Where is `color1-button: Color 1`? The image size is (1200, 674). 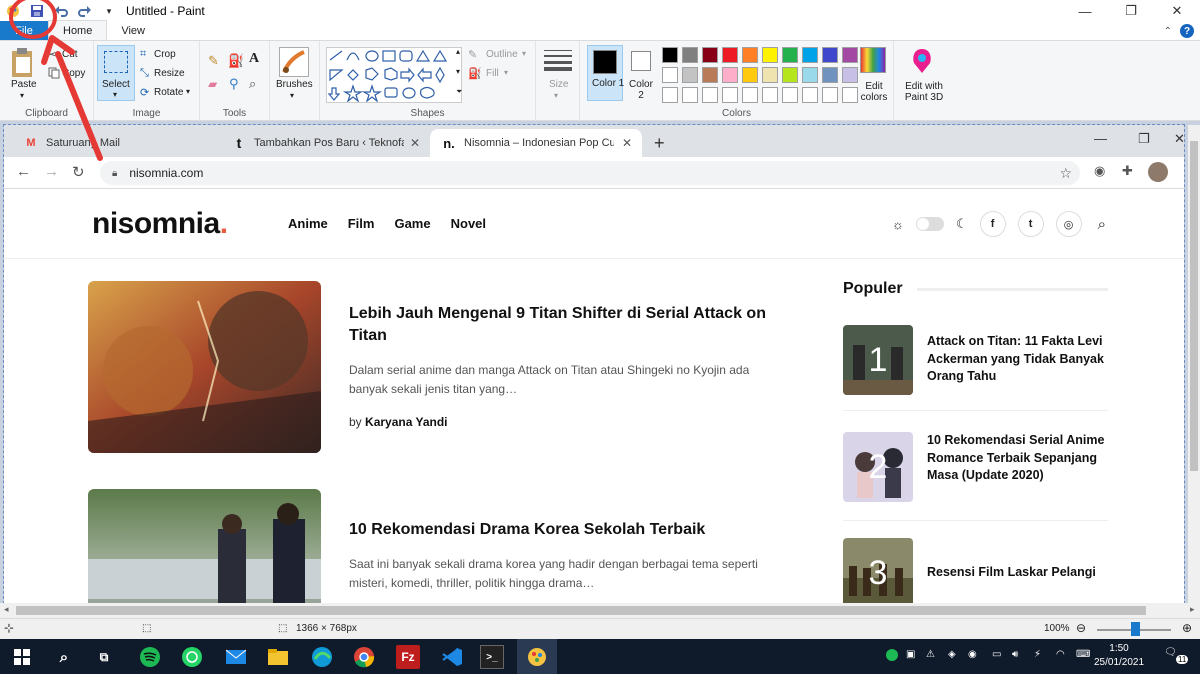
color1-button: Color 1 is located at coordinates (605, 73).